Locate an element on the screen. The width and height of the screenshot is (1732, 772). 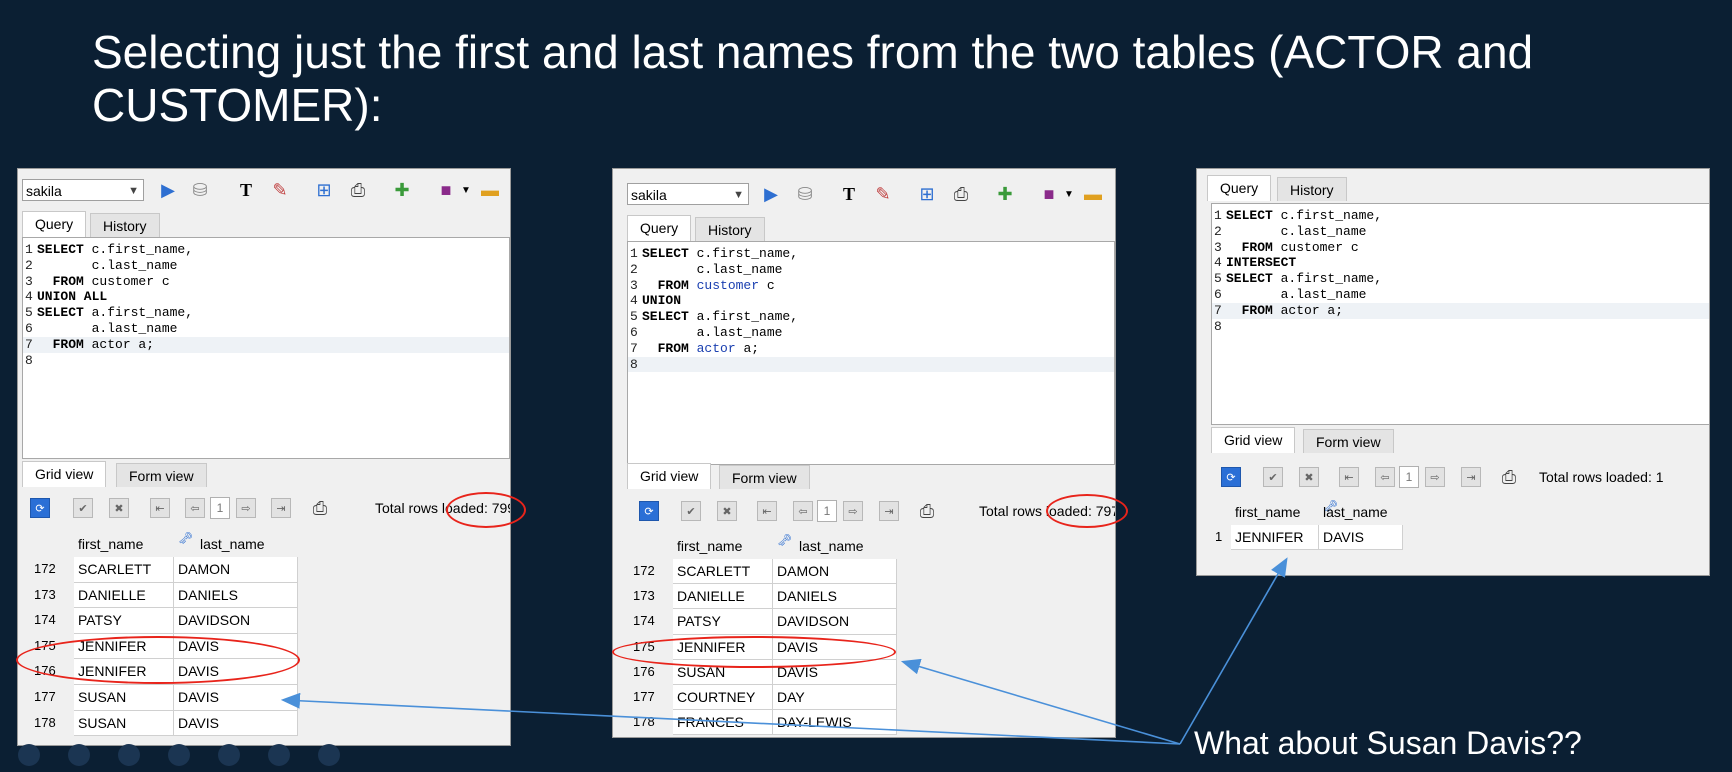
callout-caption: What about Susan Davis?? is located at coordinates (1388, 743).